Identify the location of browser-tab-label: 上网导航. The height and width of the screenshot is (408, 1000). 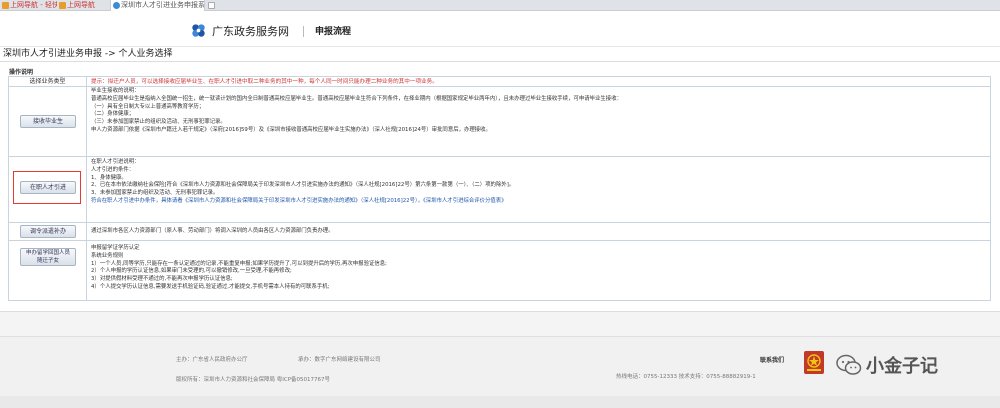
(81, 5).